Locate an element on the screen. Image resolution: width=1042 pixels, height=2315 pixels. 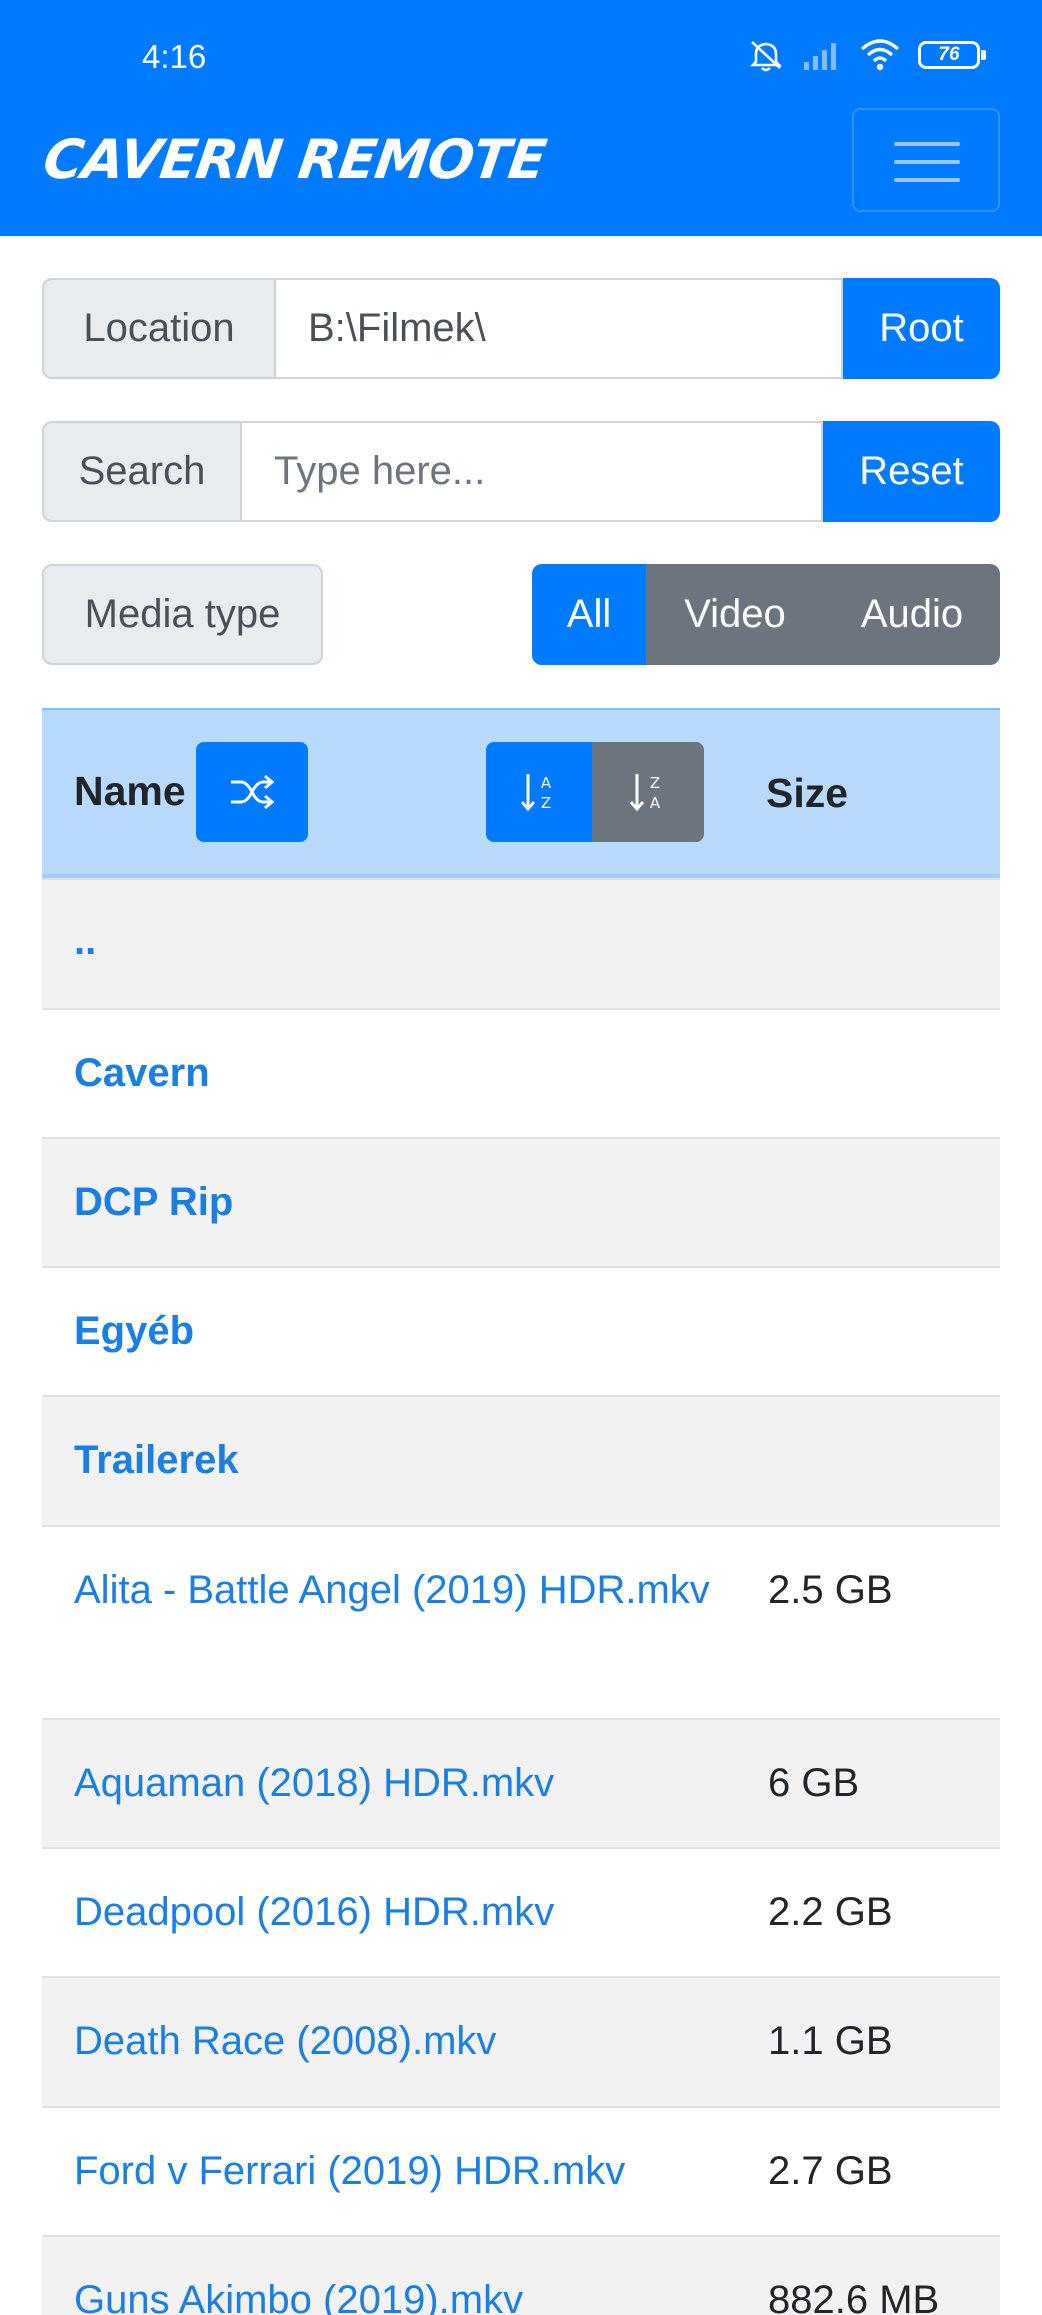
file-size: 882.6 MB is located at coordinates (854, 2296).